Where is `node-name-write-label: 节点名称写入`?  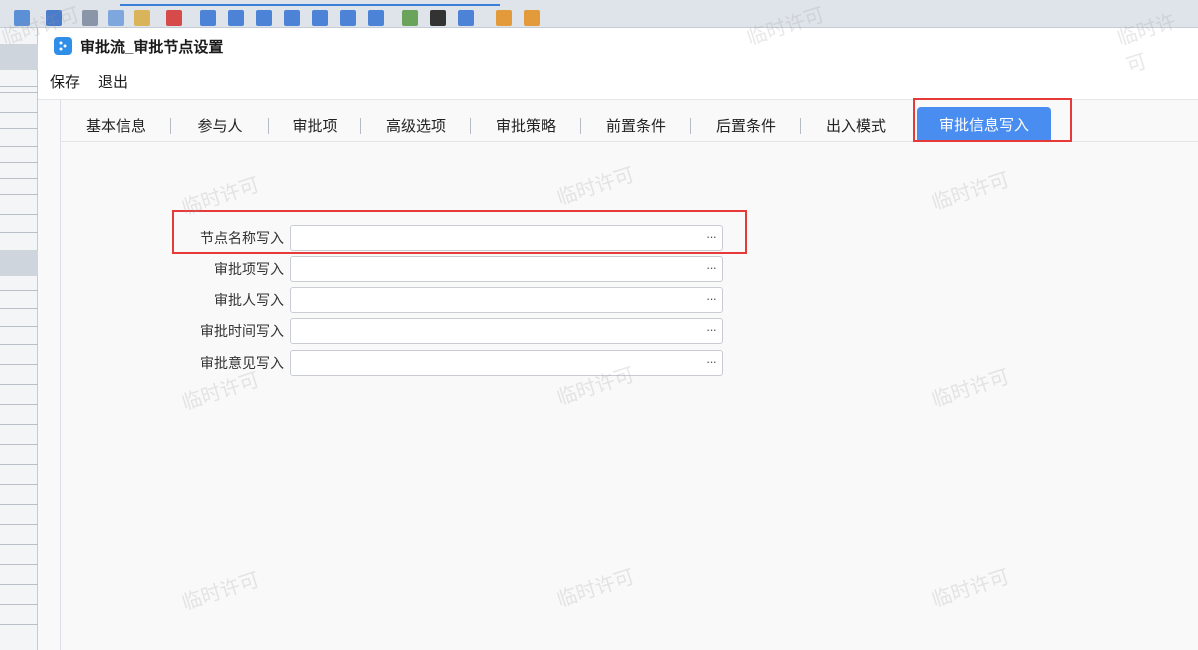 node-name-write-label: 节点名称写入 is located at coordinates (242, 238).